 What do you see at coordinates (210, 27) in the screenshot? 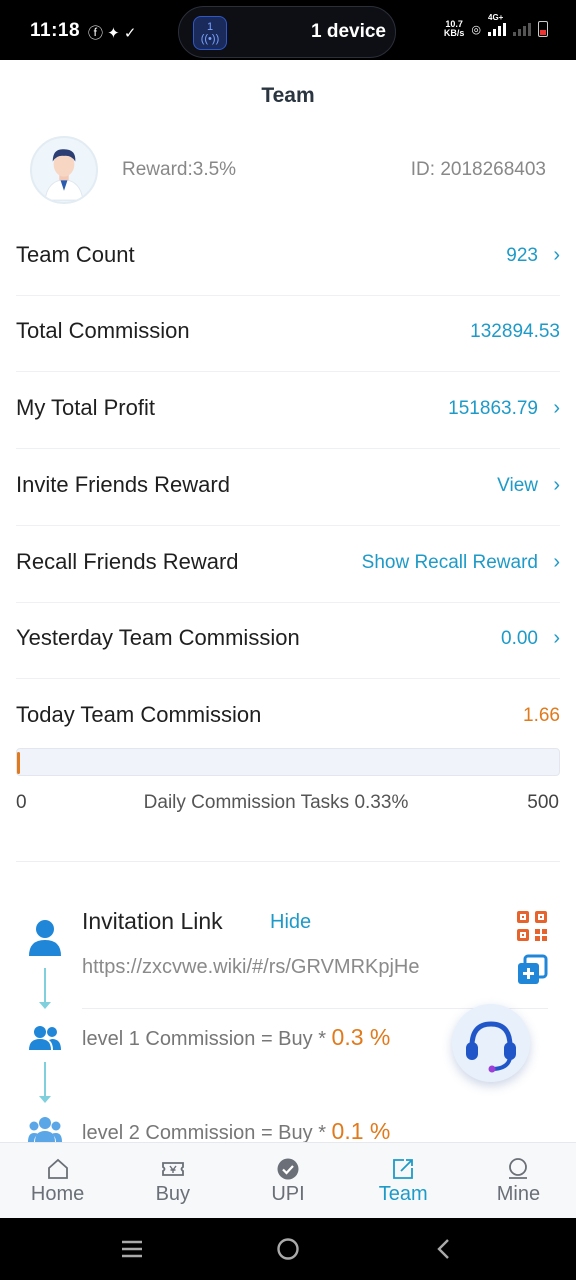
I see `hotspot-count: 1` at bounding box center [210, 27].